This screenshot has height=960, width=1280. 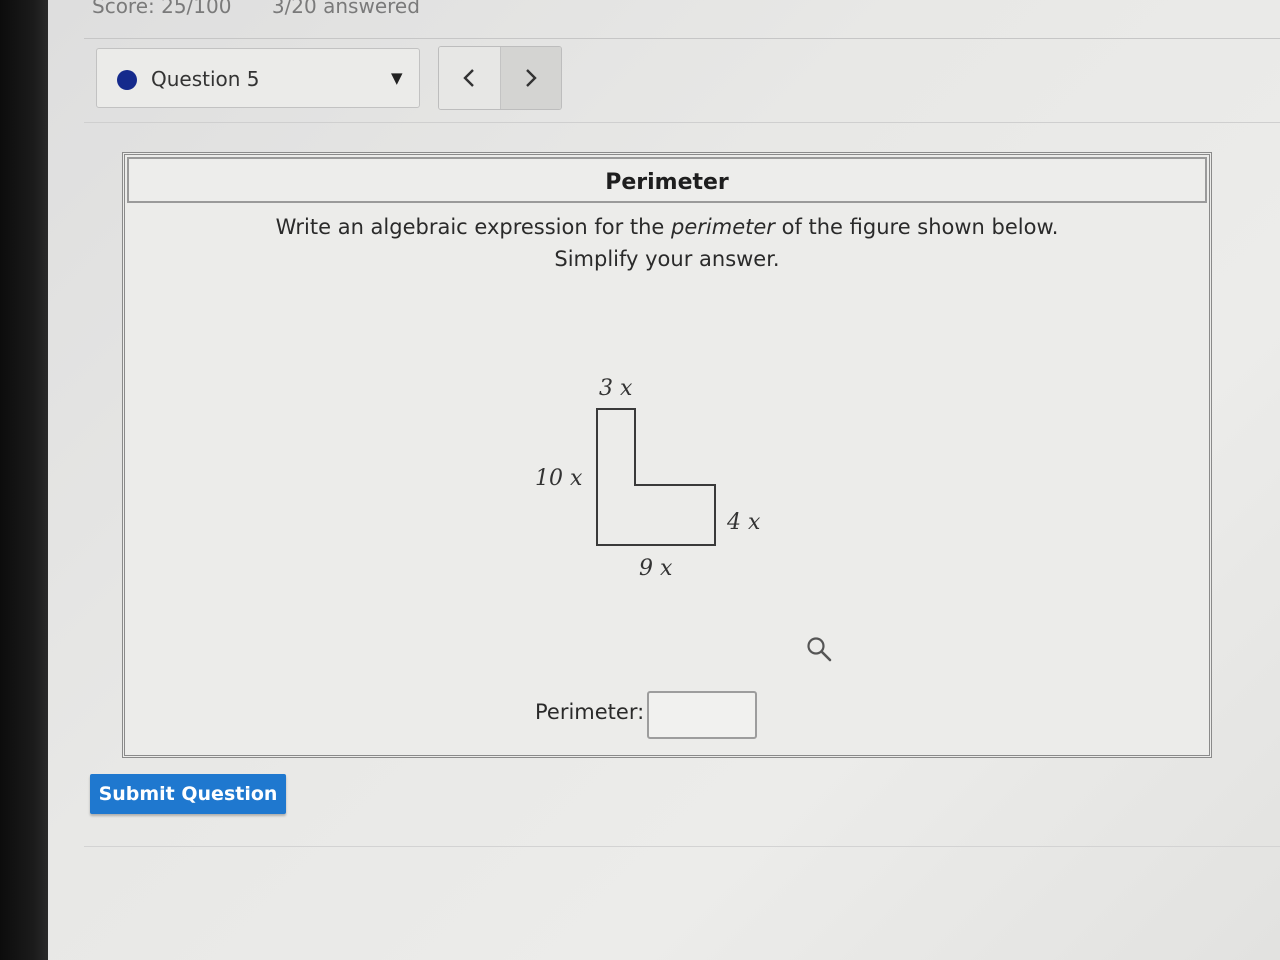 I want to click on answered-count: 3/20 answered, so click(x=345, y=9).